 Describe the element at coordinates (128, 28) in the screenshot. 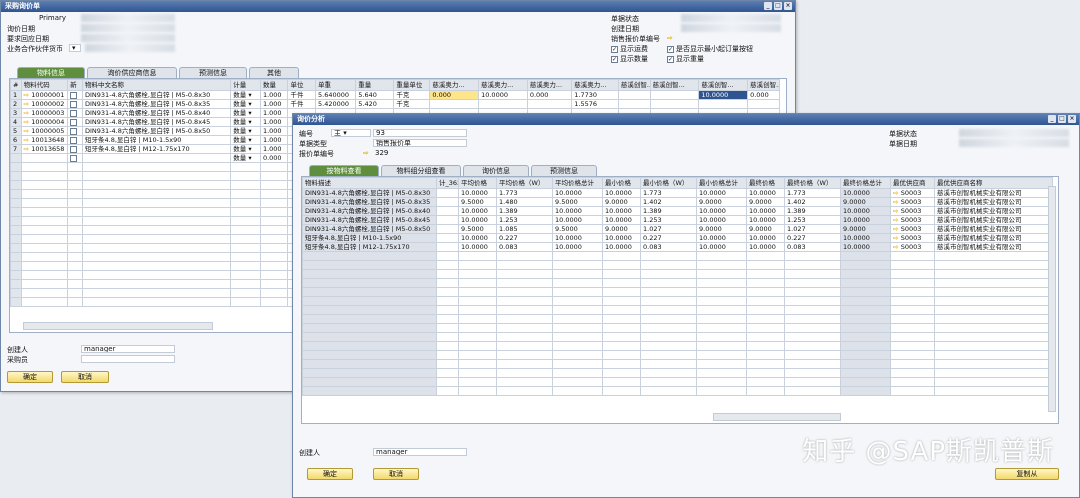

I see `inquiry-date-field` at that location.